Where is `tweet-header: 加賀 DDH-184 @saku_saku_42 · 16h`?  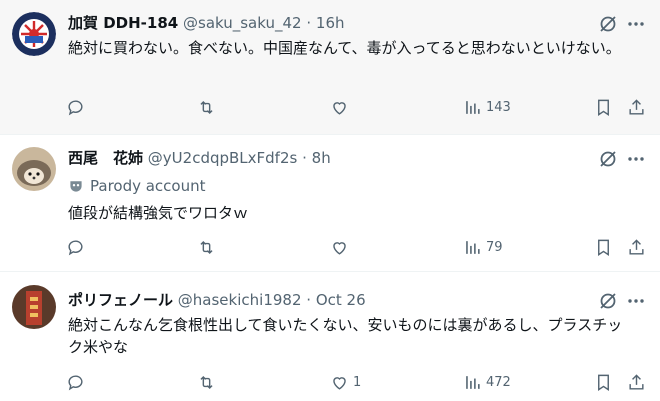 tweet-header: 加賀 DDH-184 @saku_saku_42 · 16h is located at coordinates (334, 23).